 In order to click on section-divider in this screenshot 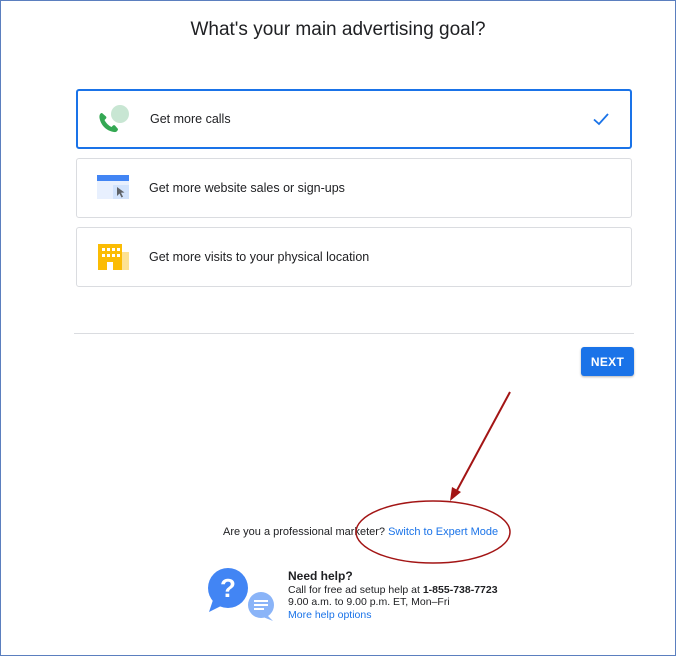, I will do `click(354, 333)`.